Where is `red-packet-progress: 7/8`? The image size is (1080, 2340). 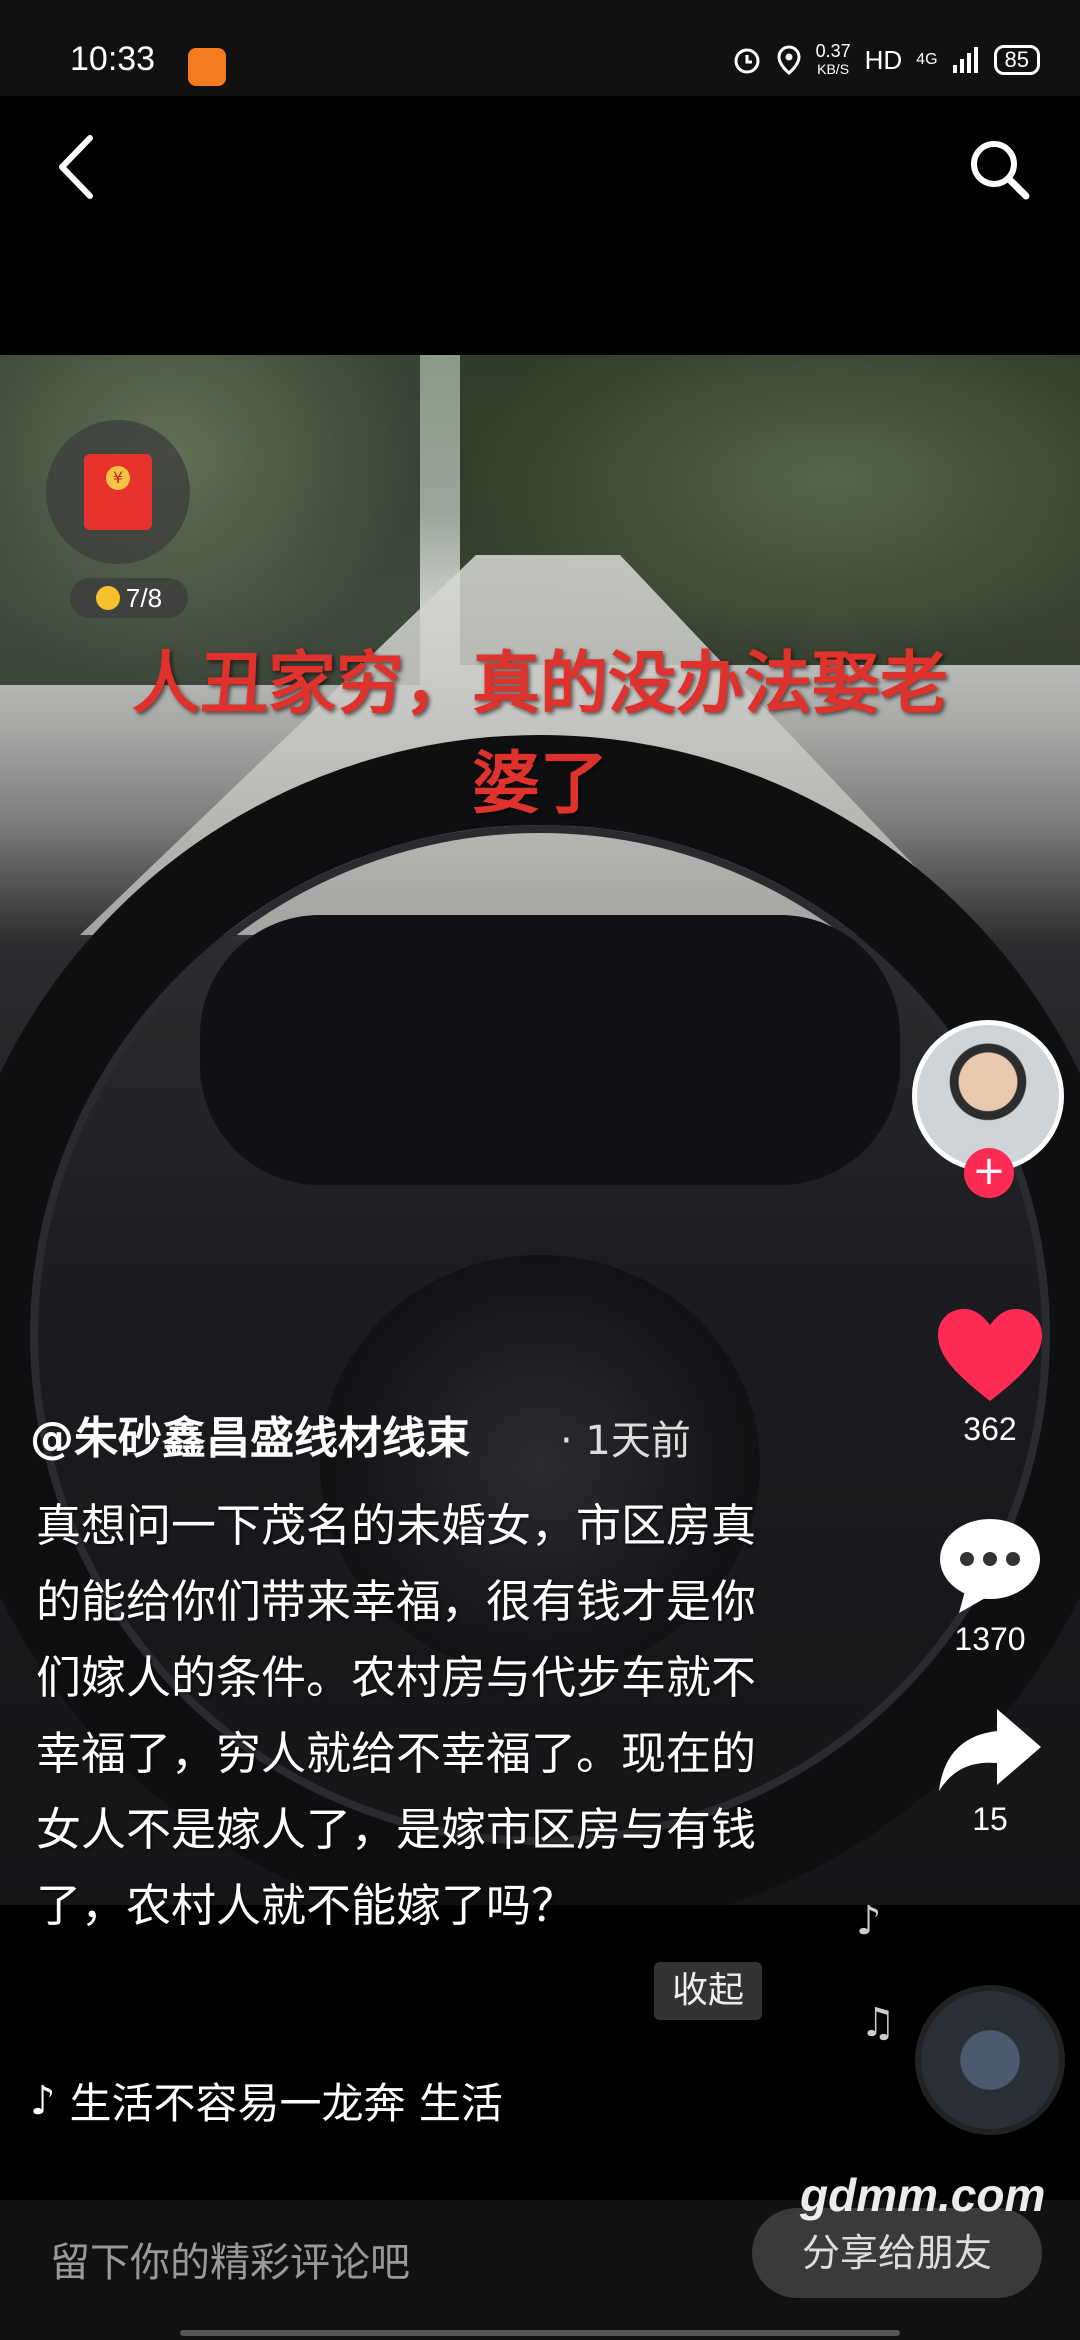
red-packet-progress: 7/8 is located at coordinates (129, 598).